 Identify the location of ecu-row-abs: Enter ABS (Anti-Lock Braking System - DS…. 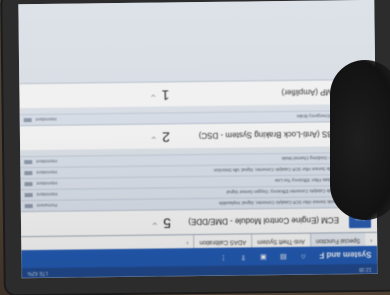
(198, 135).